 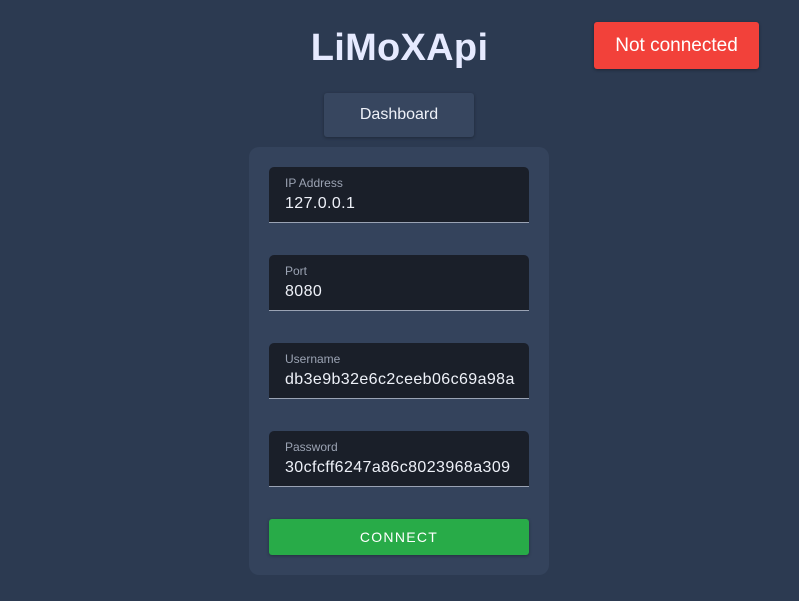 I want to click on ip-address-input: 127.0.0.1, so click(x=405, y=204).